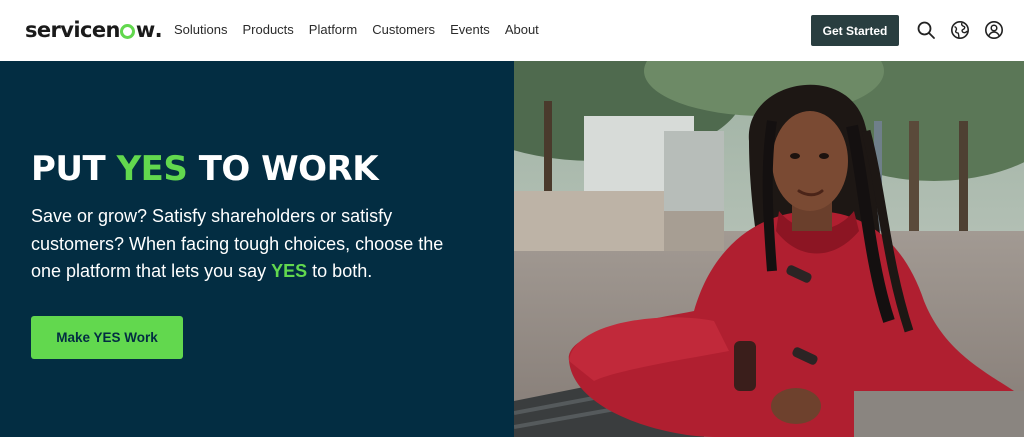 Image resolution: width=1024 pixels, height=437 pixels. I want to click on hero-body-highlight: YES, so click(289, 271).